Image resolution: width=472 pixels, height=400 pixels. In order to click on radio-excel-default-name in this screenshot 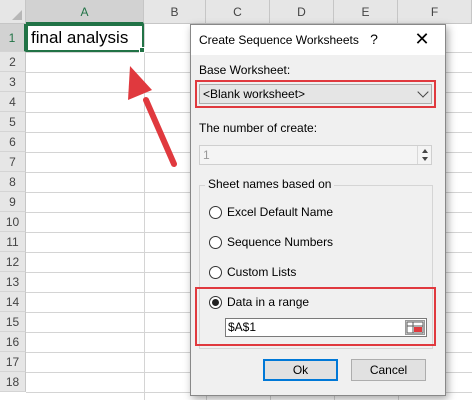, I will do `click(215, 212)`.